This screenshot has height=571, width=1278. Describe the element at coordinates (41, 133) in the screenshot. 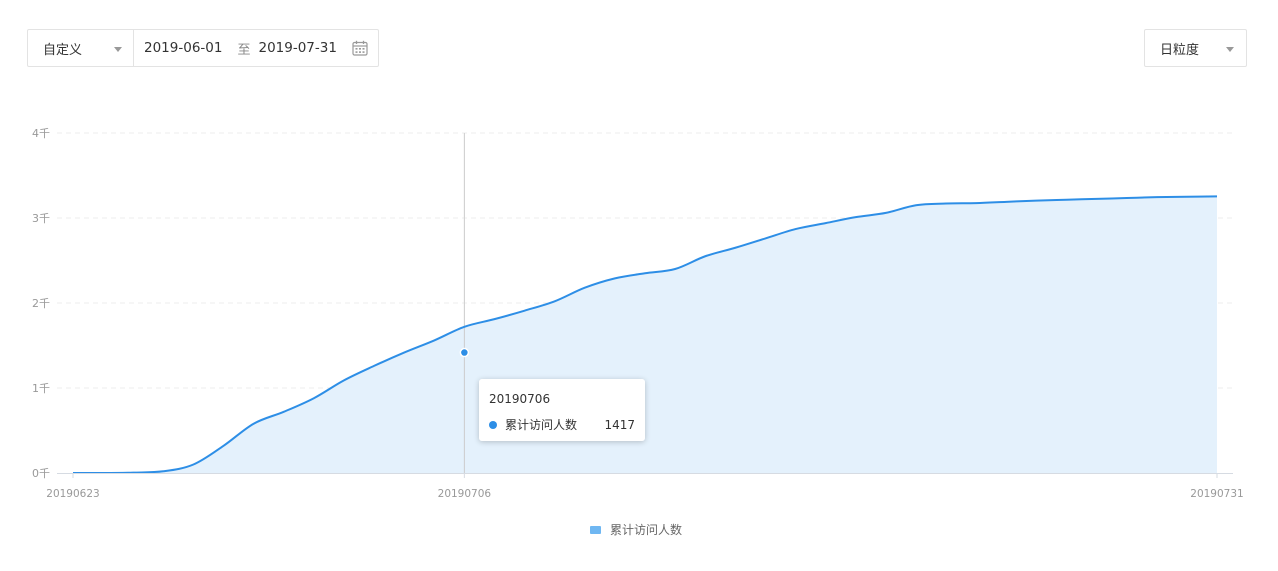

I see `y-tick-label: 4千` at that location.